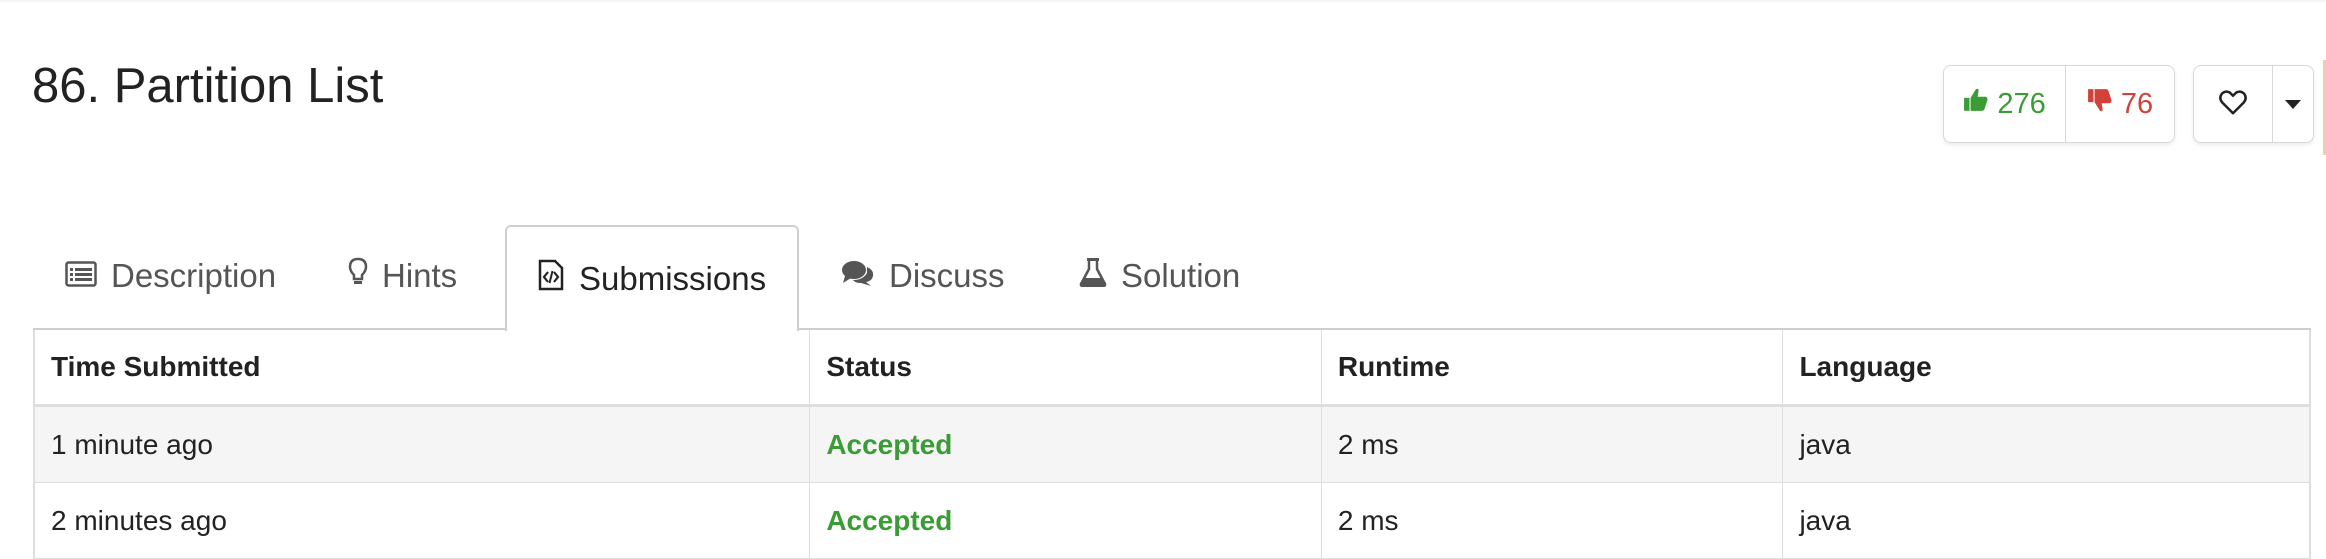 This screenshot has height=559, width=2326. Describe the element at coordinates (1980, 104) in the screenshot. I see `thumbs-up-icon` at that location.